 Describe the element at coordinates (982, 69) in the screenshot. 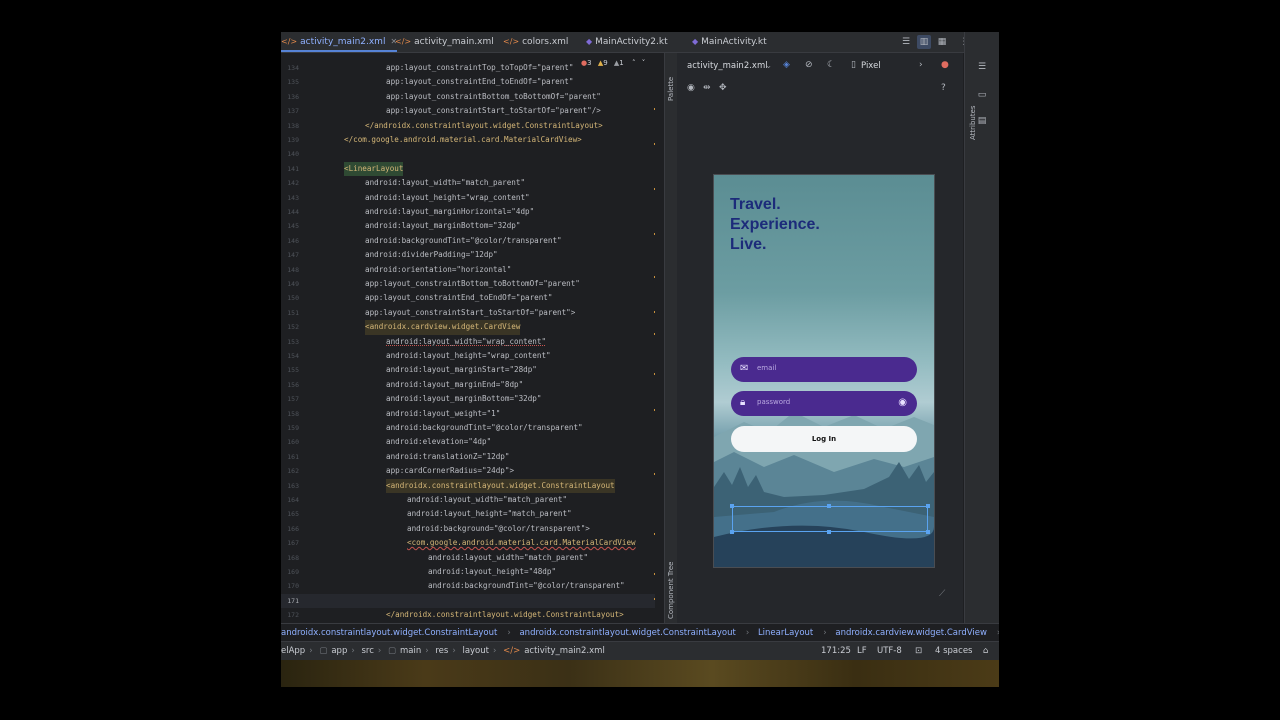

I see `device-manager-icon` at that location.